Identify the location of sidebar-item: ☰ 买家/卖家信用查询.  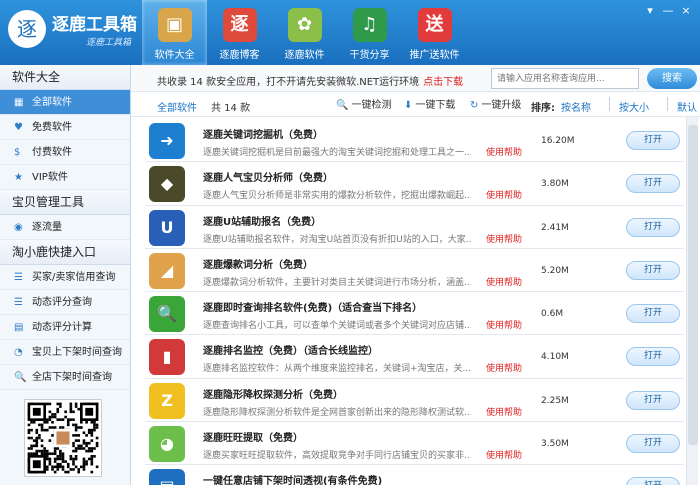
(65, 277).